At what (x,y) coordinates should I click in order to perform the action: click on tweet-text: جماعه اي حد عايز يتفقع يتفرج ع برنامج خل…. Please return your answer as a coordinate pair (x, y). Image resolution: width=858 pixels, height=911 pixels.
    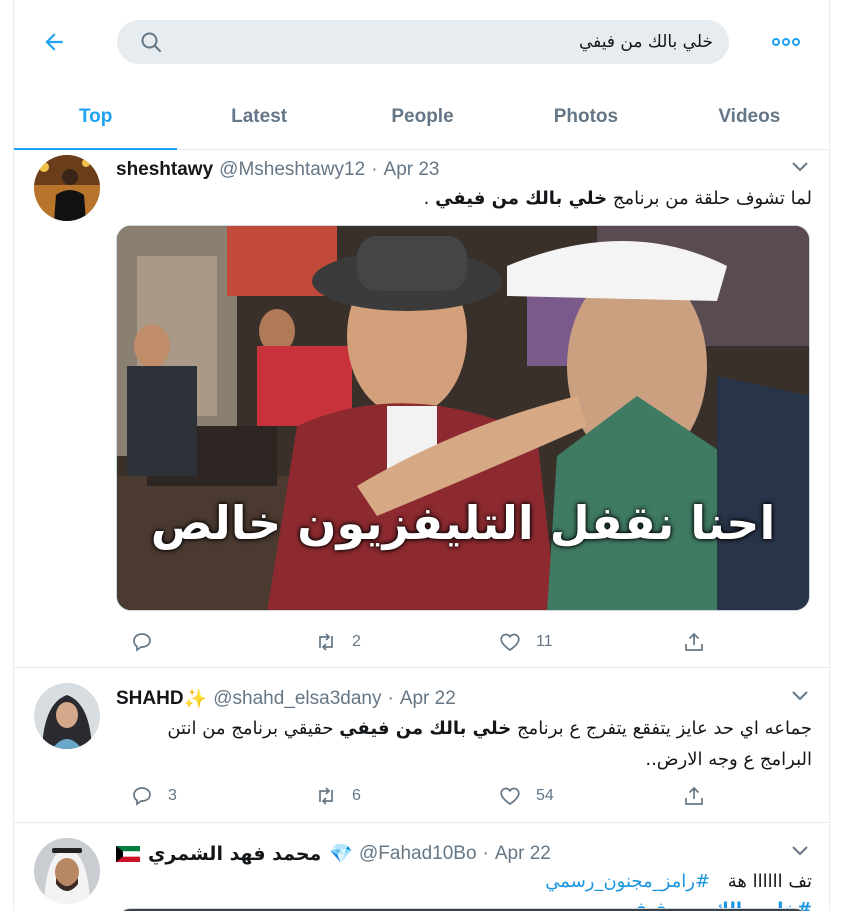
    Looking at the image, I should click on (464, 744).